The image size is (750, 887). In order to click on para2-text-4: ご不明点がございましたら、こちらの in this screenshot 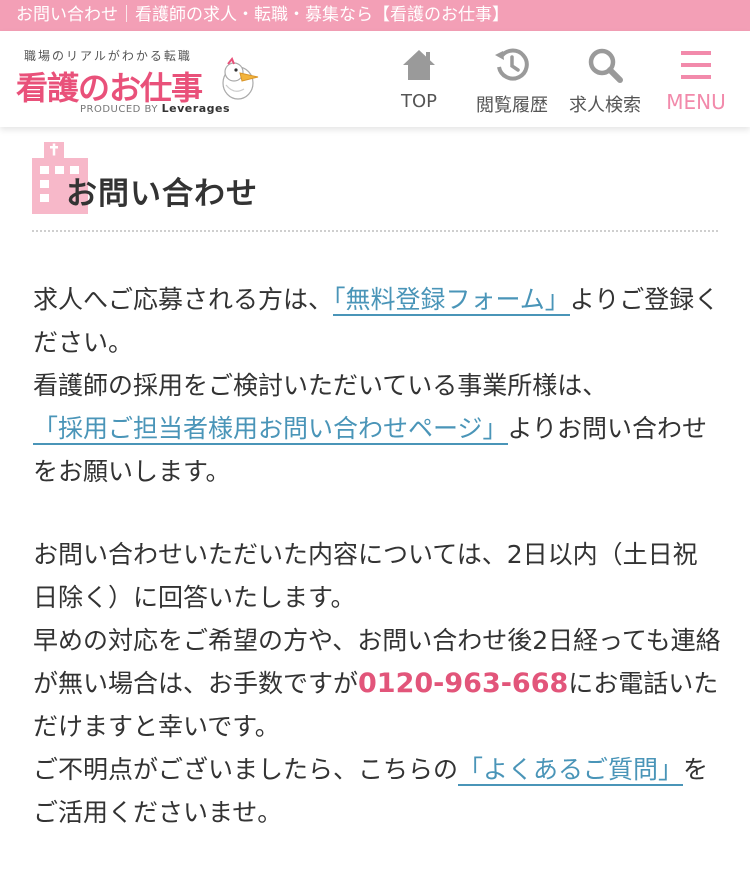, I will do `click(246, 769)`.